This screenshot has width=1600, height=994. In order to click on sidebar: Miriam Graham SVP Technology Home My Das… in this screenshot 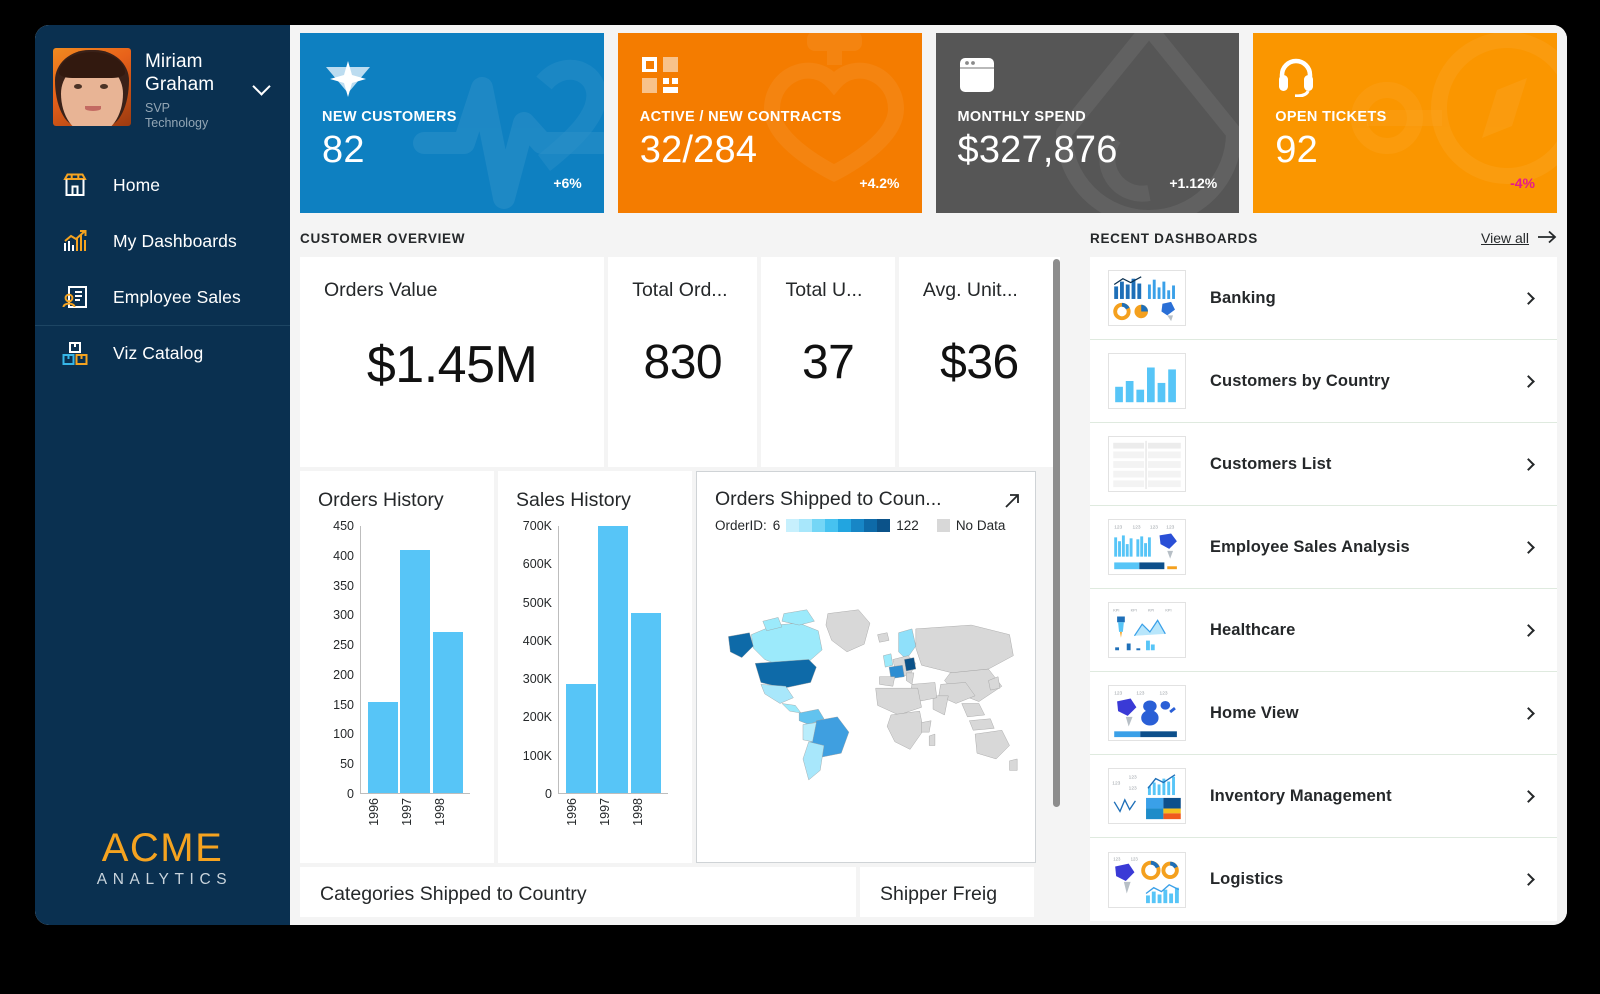, I will do `click(162, 475)`.